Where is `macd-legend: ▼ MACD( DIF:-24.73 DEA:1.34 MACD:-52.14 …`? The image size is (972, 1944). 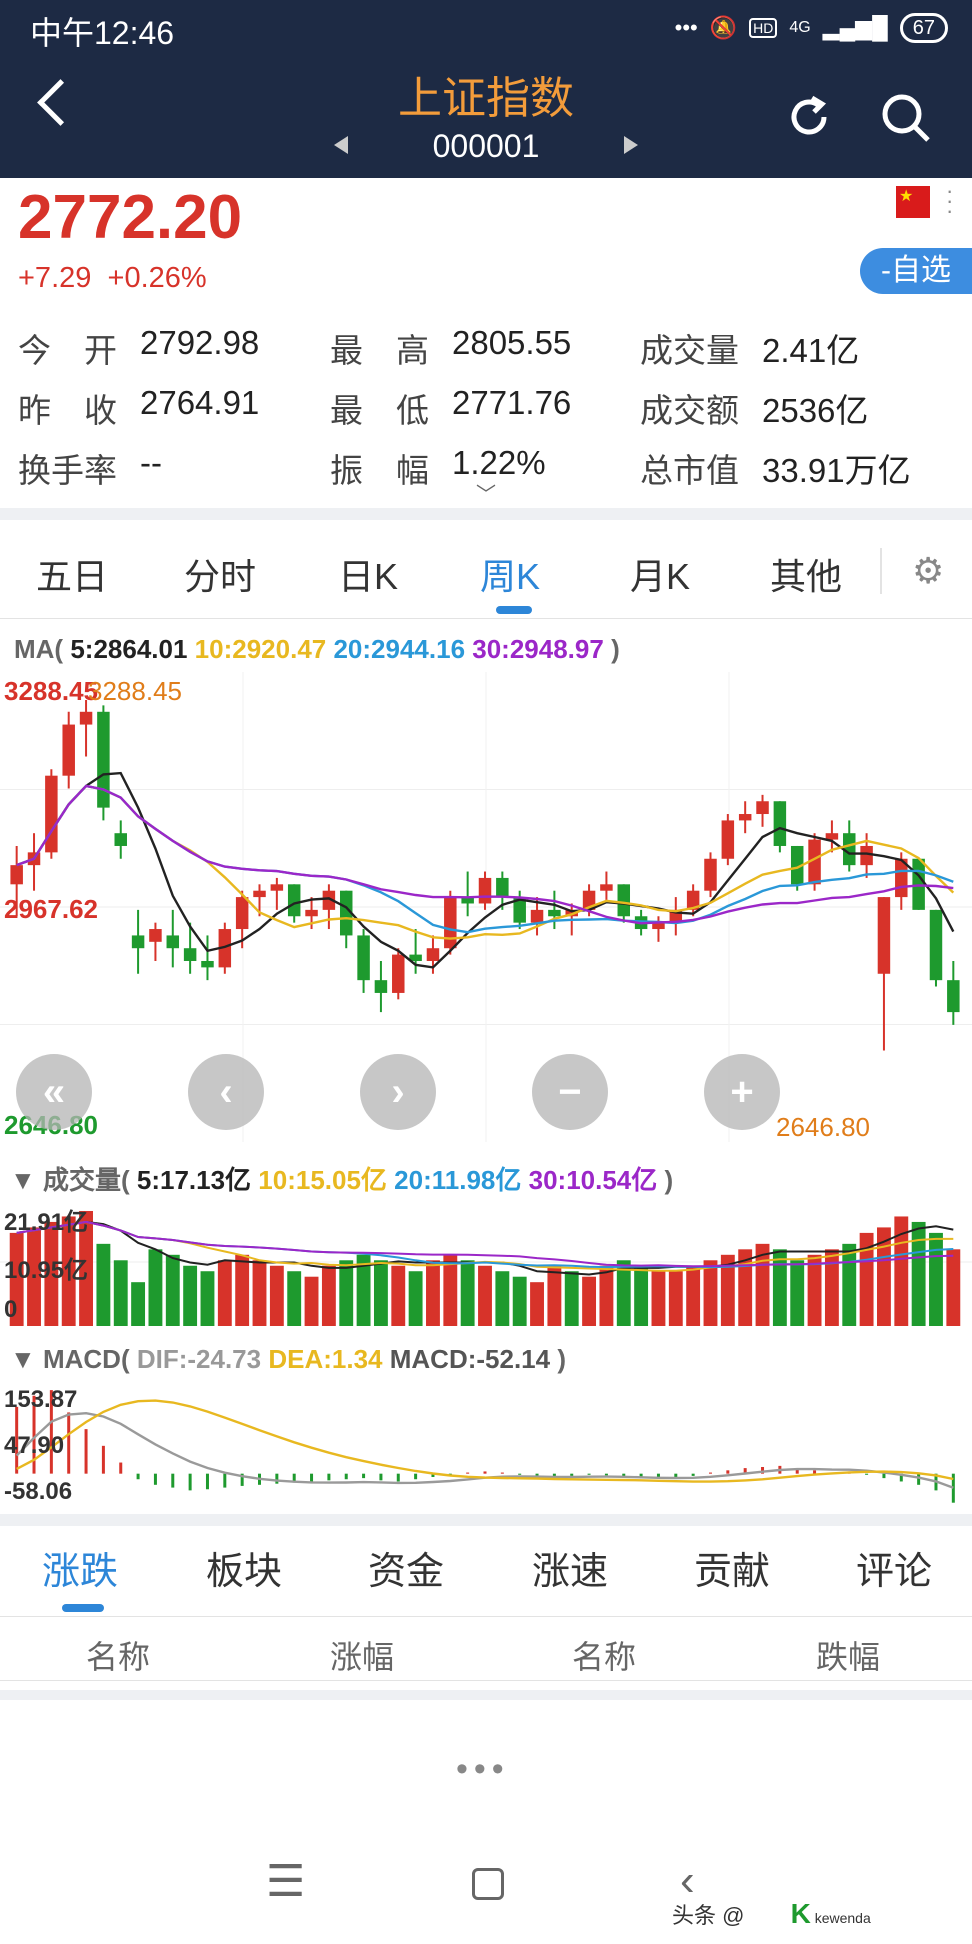
macd-legend: ▼ MACD( DIF:-24.73 DEA:1.34 MACD:-52.14 … is located at coordinates (288, 1359).